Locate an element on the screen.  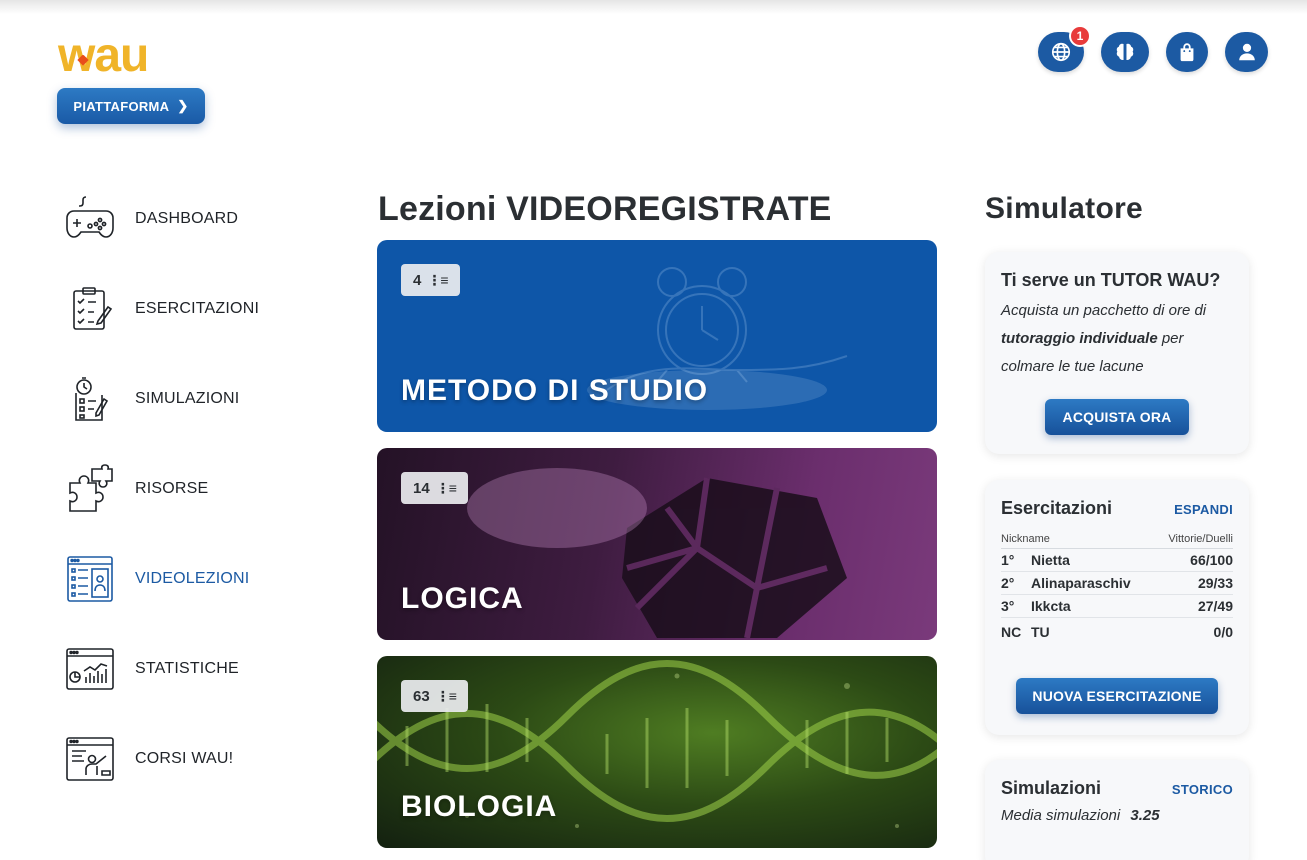
sidebar-item-label: DASHBOARD is located at coordinates (187, 218).